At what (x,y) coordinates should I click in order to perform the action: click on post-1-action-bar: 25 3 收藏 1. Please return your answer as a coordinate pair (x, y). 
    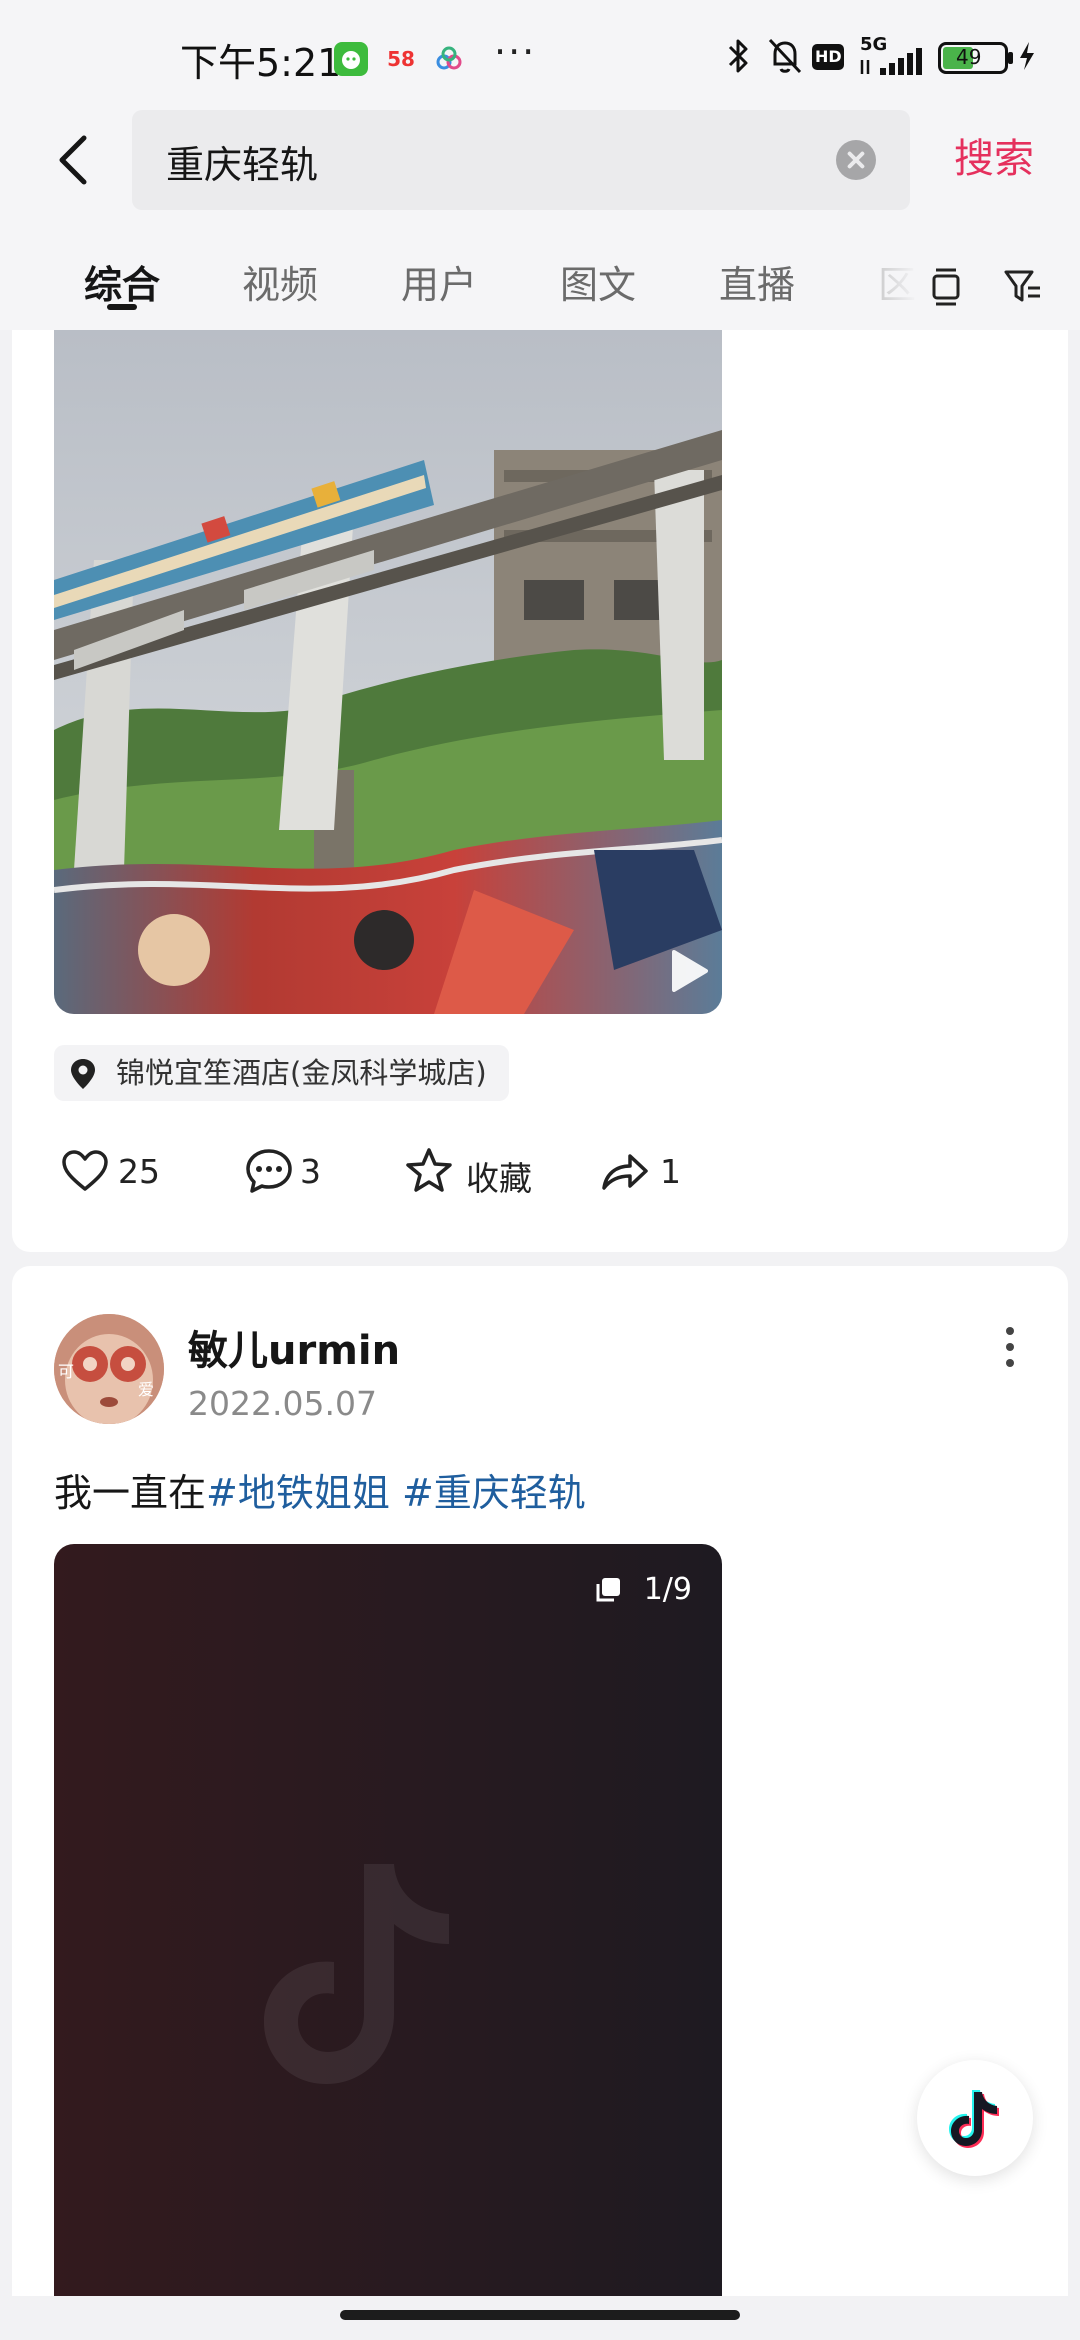
    Looking at the image, I should click on (540, 1170).